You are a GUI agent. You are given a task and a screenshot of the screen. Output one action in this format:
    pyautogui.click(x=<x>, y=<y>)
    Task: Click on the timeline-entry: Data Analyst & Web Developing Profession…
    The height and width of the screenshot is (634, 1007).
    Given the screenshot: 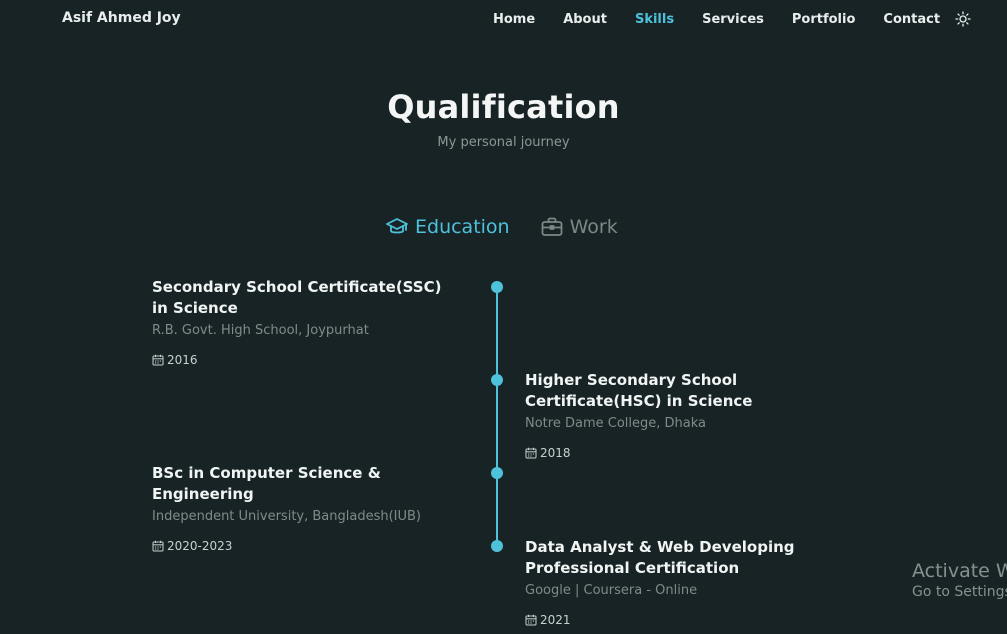 What is the action you would take?
    pyautogui.click(x=675, y=582)
    